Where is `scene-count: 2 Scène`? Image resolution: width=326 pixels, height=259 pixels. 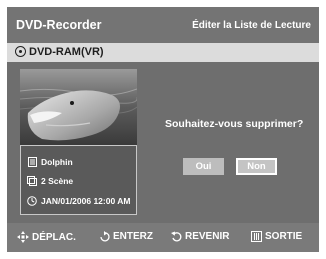 scene-count: 2 Scène is located at coordinates (57, 181).